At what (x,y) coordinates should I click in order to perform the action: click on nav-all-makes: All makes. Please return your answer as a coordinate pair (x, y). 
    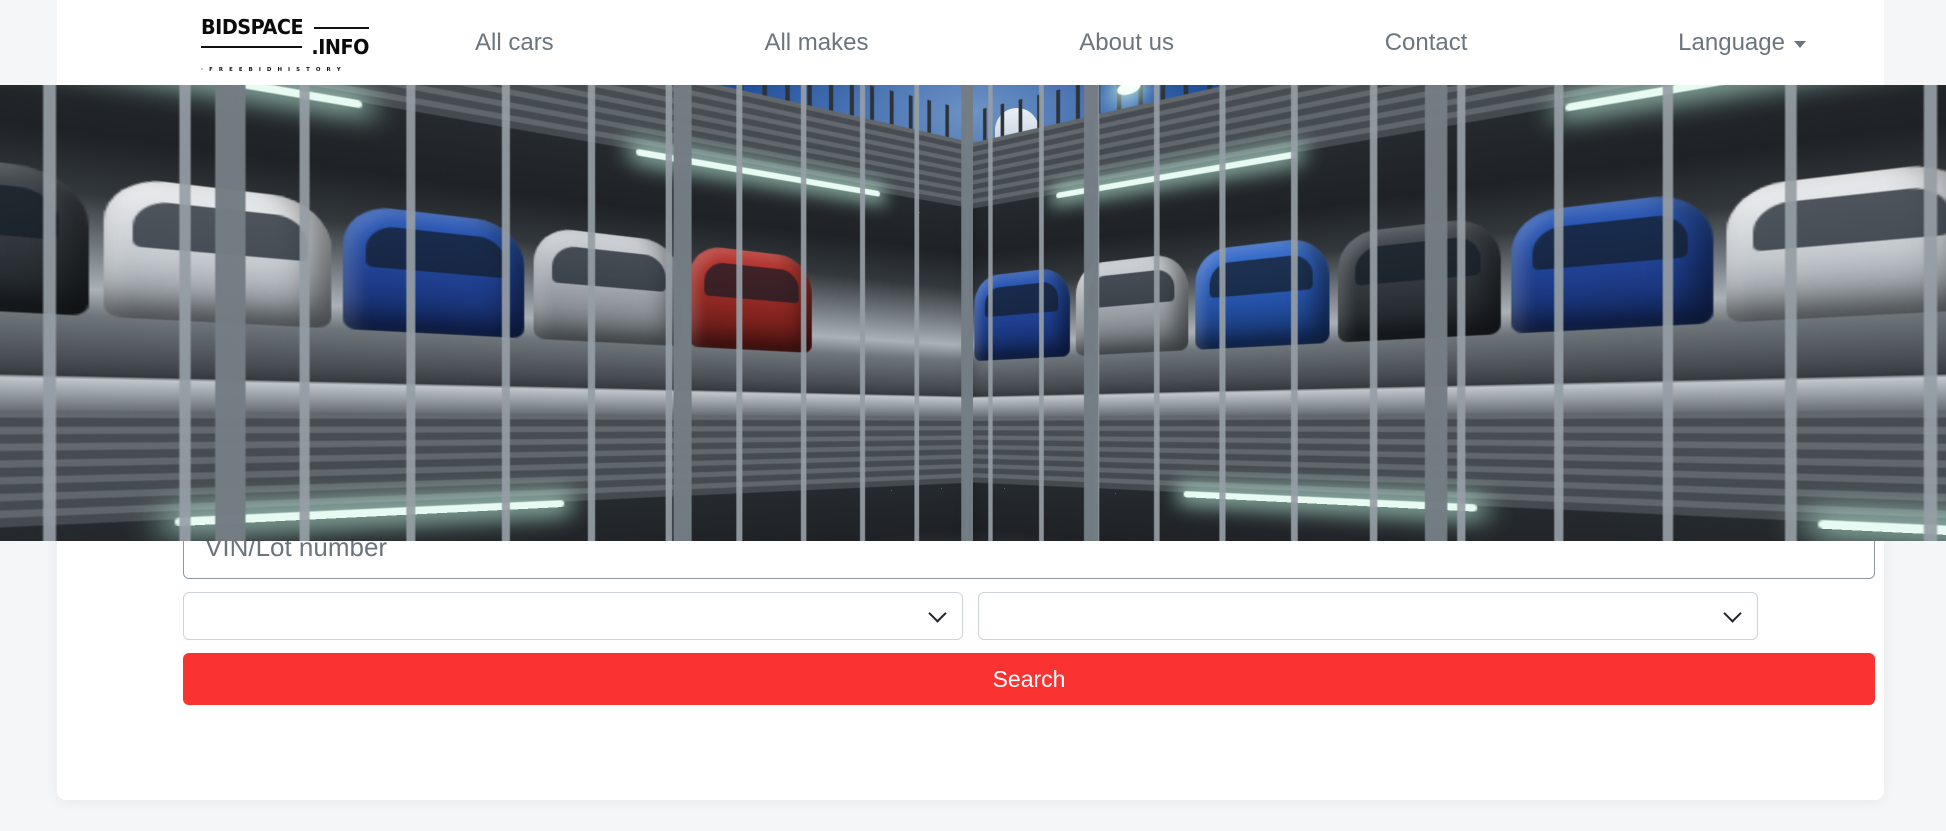
    Looking at the image, I should click on (816, 43).